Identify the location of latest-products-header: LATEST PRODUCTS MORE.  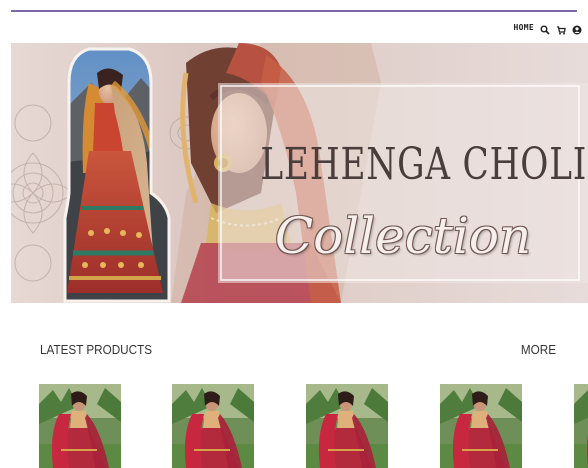
(300, 352).